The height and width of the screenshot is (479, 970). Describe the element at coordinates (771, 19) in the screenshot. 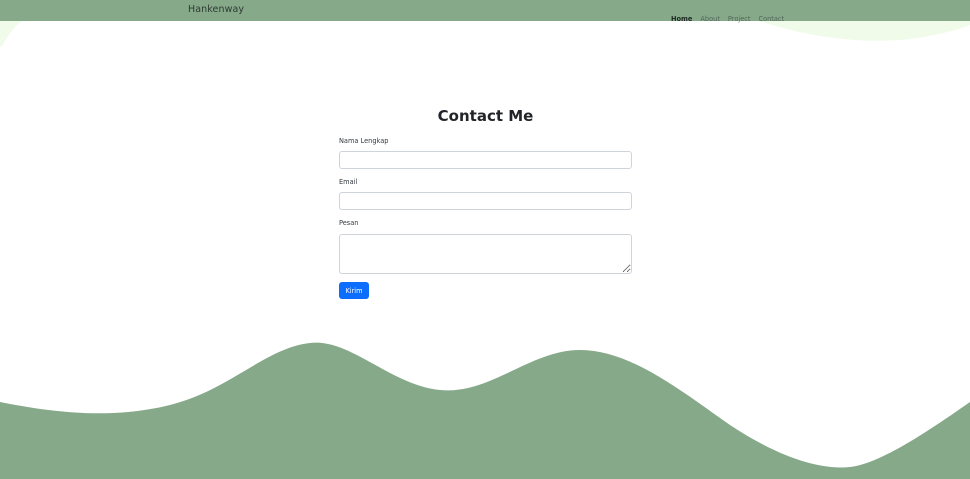

I see `nav-link-contact: Contact` at that location.